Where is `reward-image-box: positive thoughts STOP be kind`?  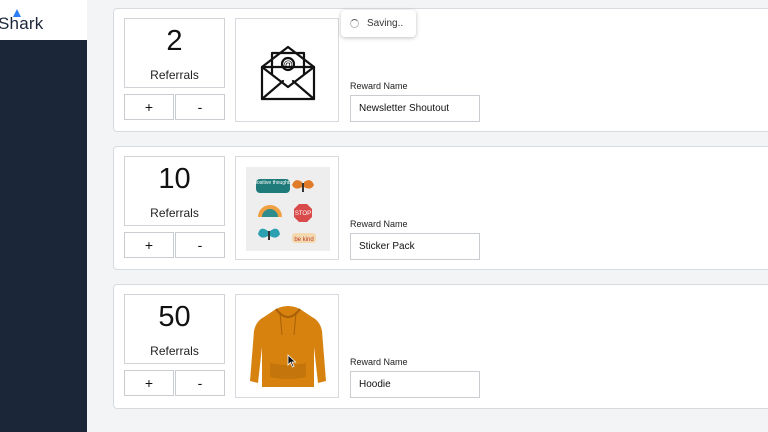 reward-image-box: positive thoughts STOP be kind is located at coordinates (287, 208).